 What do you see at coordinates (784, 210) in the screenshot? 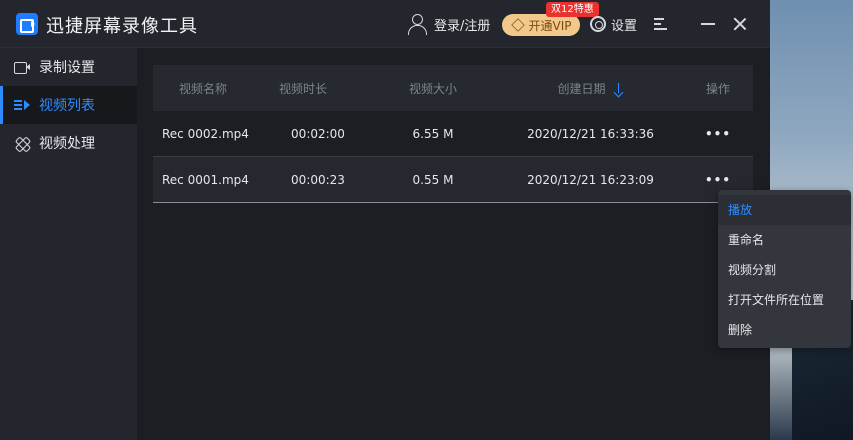
I see `menu-item-play: 播放` at bounding box center [784, 210].